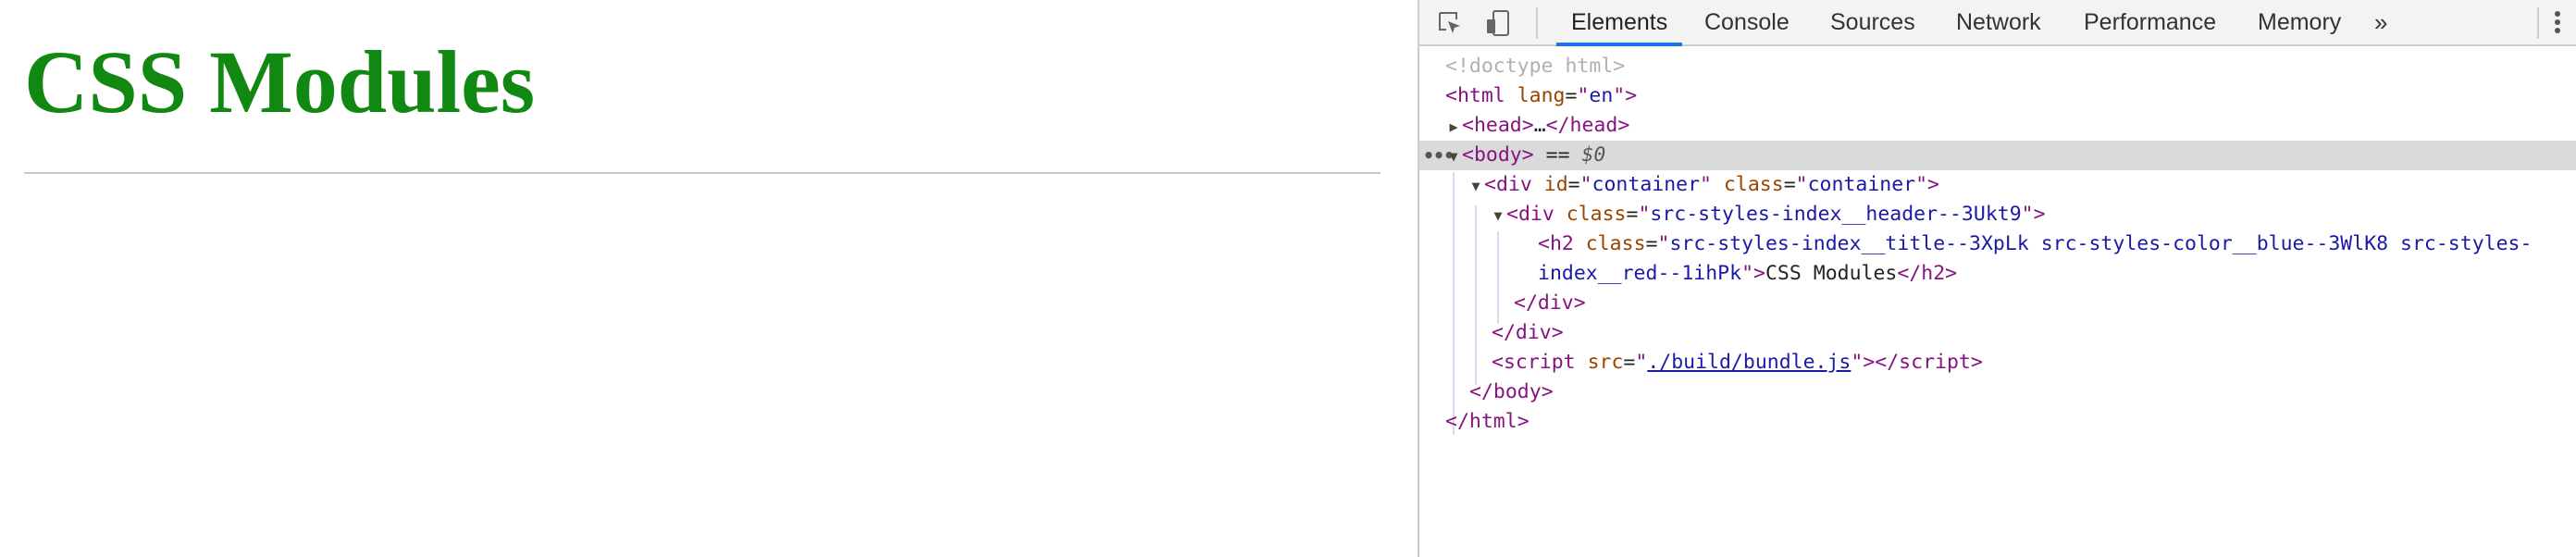 The image size is (2576, 557). Describe the element at coordinates (1873, 22) in the screenshot. I see `tab-sources: Sources` at that location.